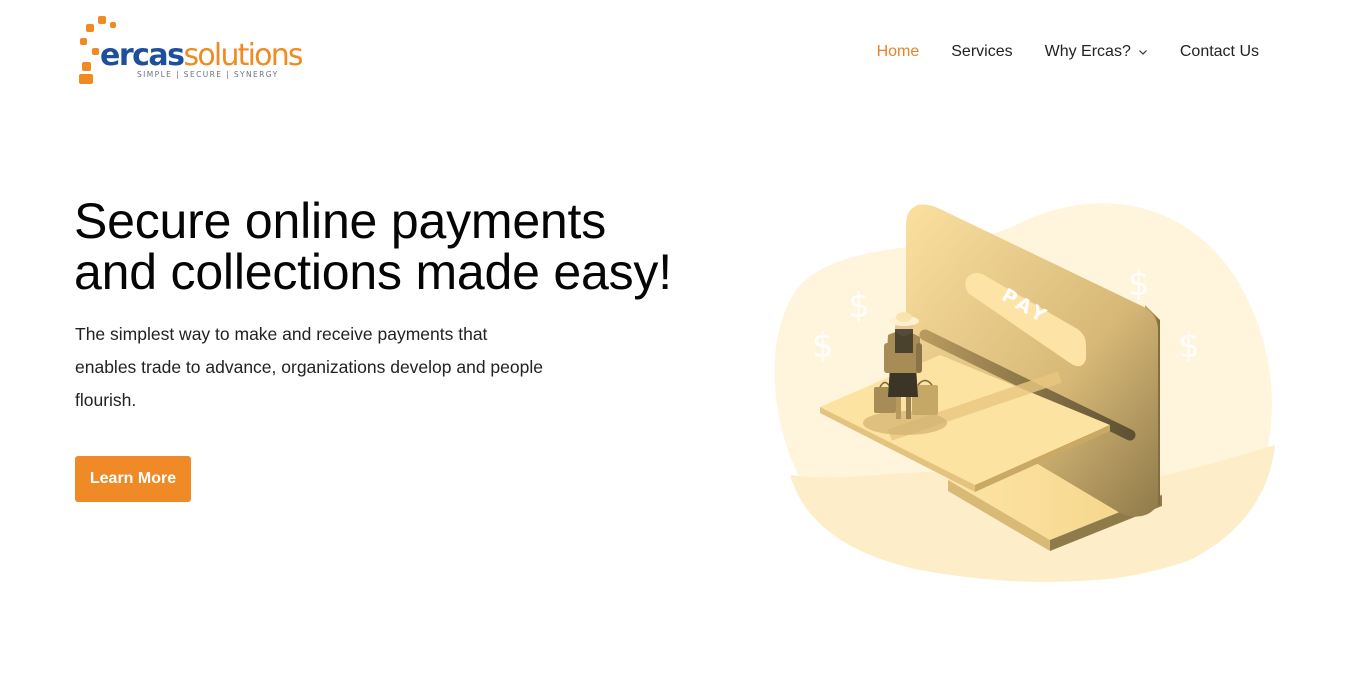  Describe the element at coordinates (208, 74) in the screenshot. I see `logo-tagline: SIMPLE | SECURE | SYNERGY` at that location.